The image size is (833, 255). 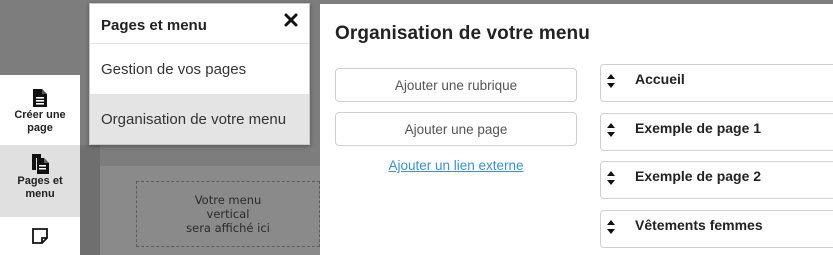 I want to click on note-icon, so click(x=40, y=236).